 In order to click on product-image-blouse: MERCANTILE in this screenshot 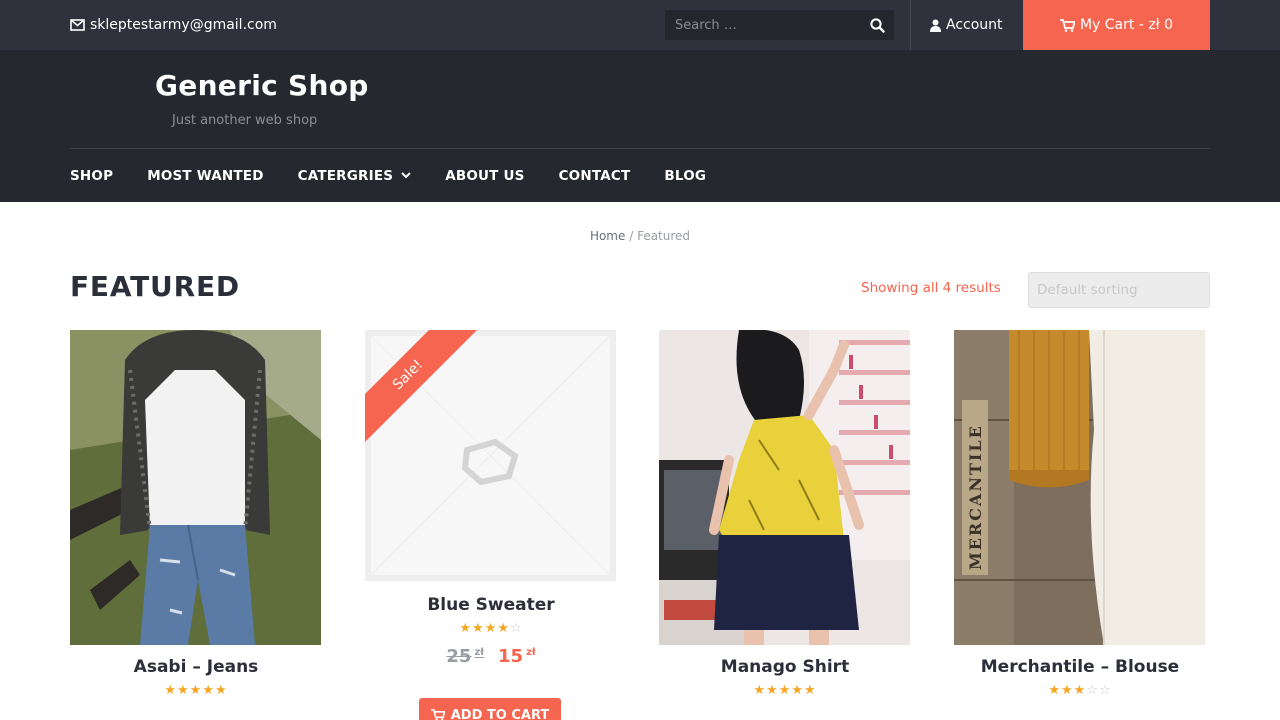, I will do `click(1079, 487)`.